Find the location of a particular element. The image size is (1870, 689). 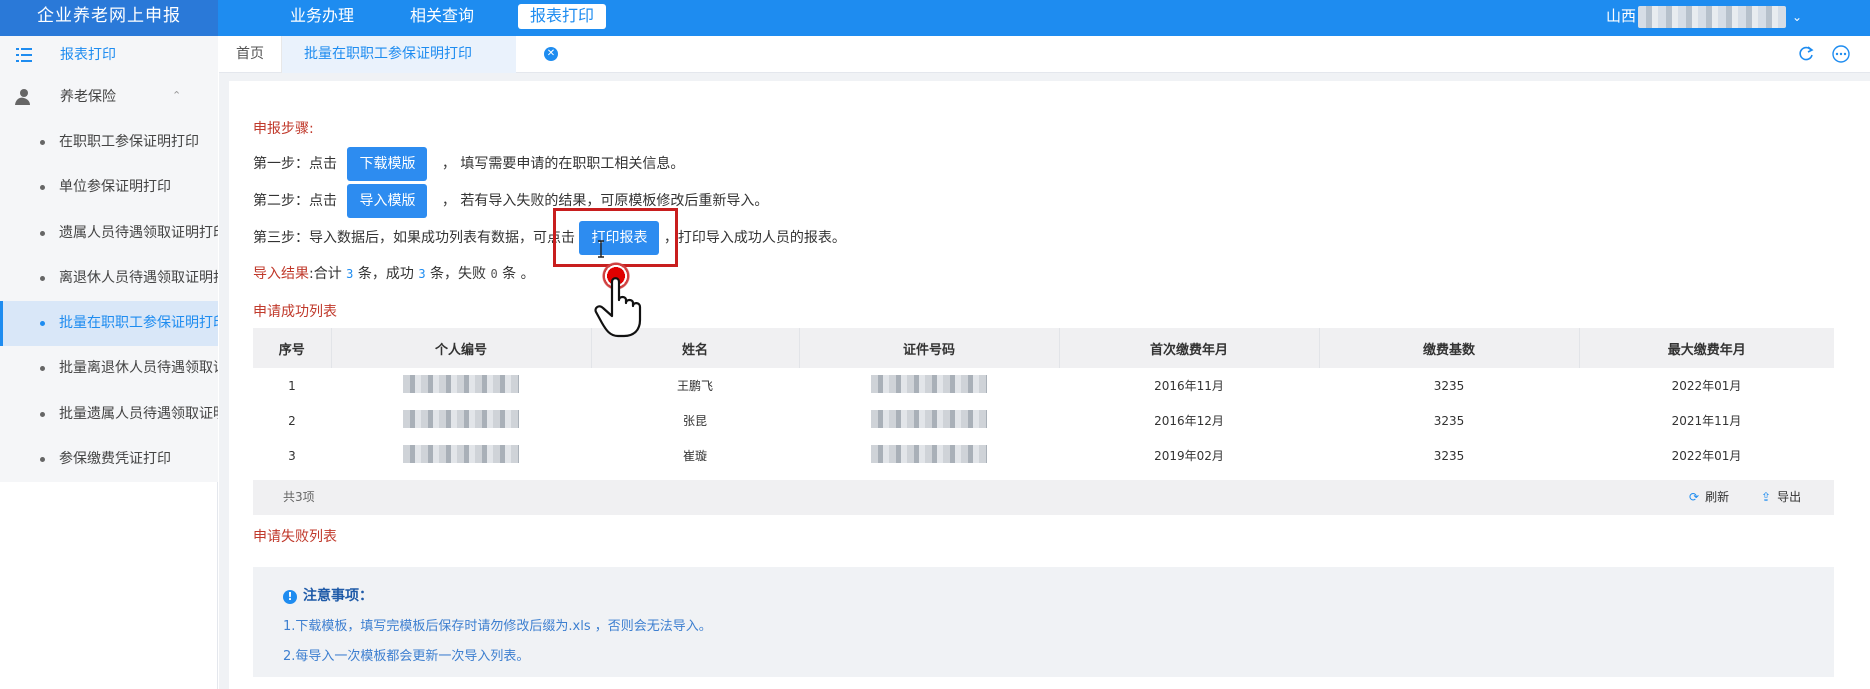

column-header: 证件号码 is located at coordinates (929, 348).